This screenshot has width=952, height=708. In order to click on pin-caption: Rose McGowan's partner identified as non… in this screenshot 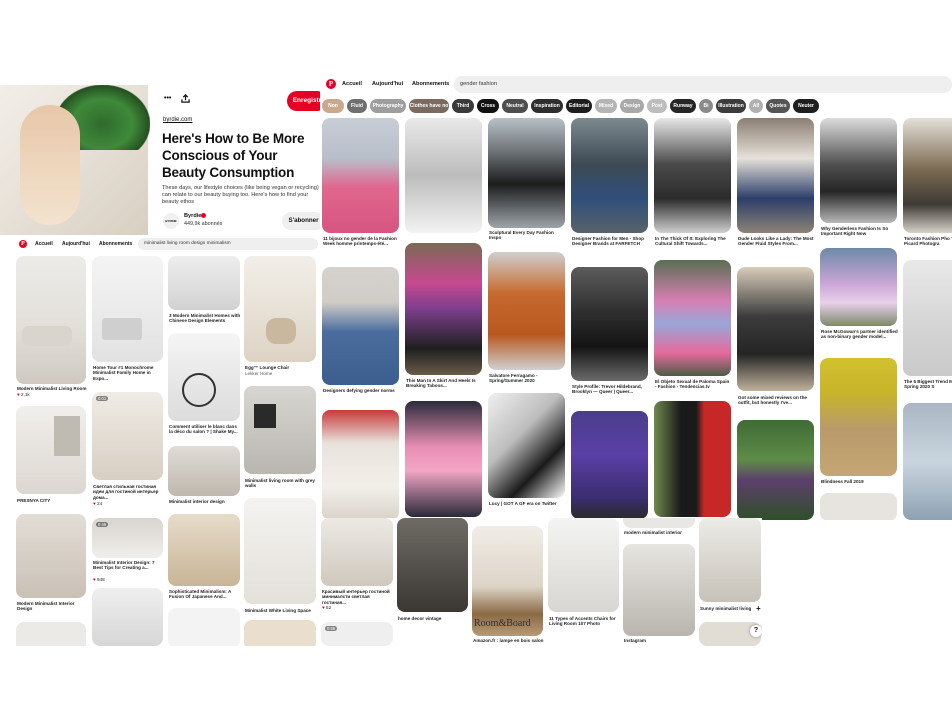, I will do `click(859, 334)`.